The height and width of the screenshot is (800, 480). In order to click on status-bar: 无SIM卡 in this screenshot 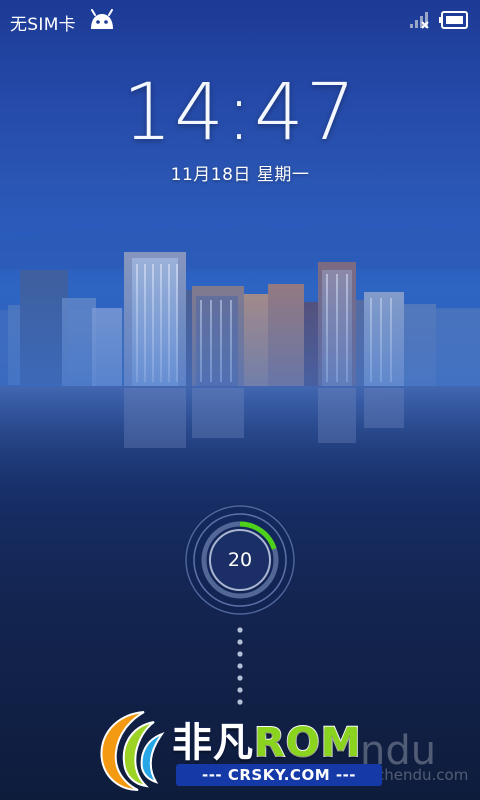, I will do `click(240, 20)`.